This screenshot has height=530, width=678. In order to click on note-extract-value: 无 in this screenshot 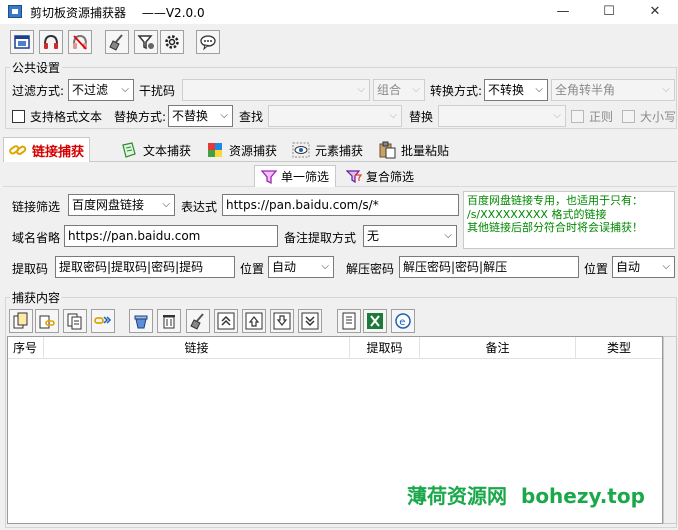, I will do `click(373, 236)`.